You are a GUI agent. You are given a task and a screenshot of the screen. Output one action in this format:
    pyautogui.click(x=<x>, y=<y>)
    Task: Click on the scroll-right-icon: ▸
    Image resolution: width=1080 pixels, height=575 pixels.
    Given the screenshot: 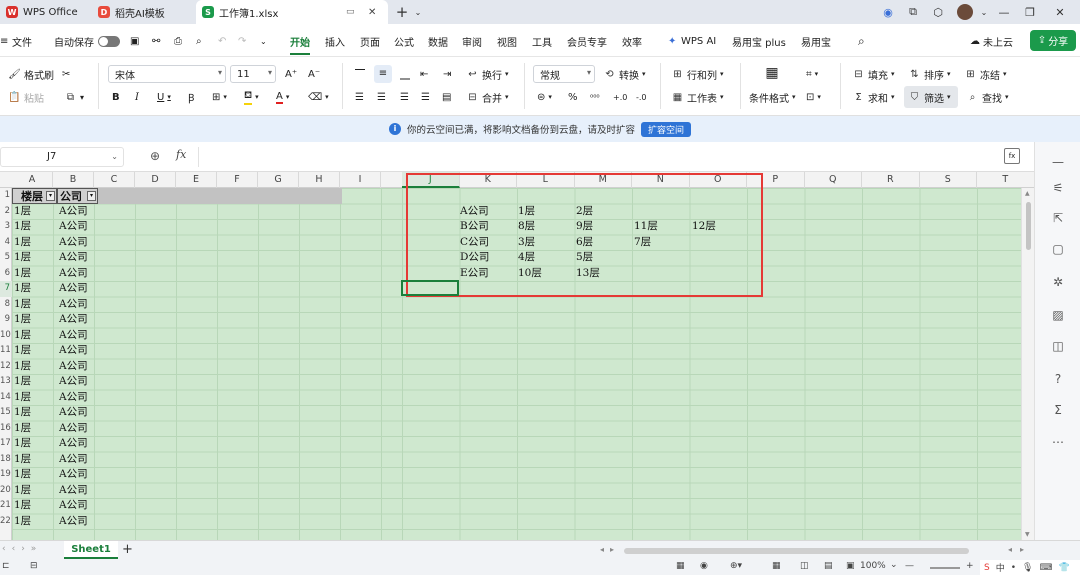 What is the action you would take?
    pyautogui.click(x=612, y=549)
    